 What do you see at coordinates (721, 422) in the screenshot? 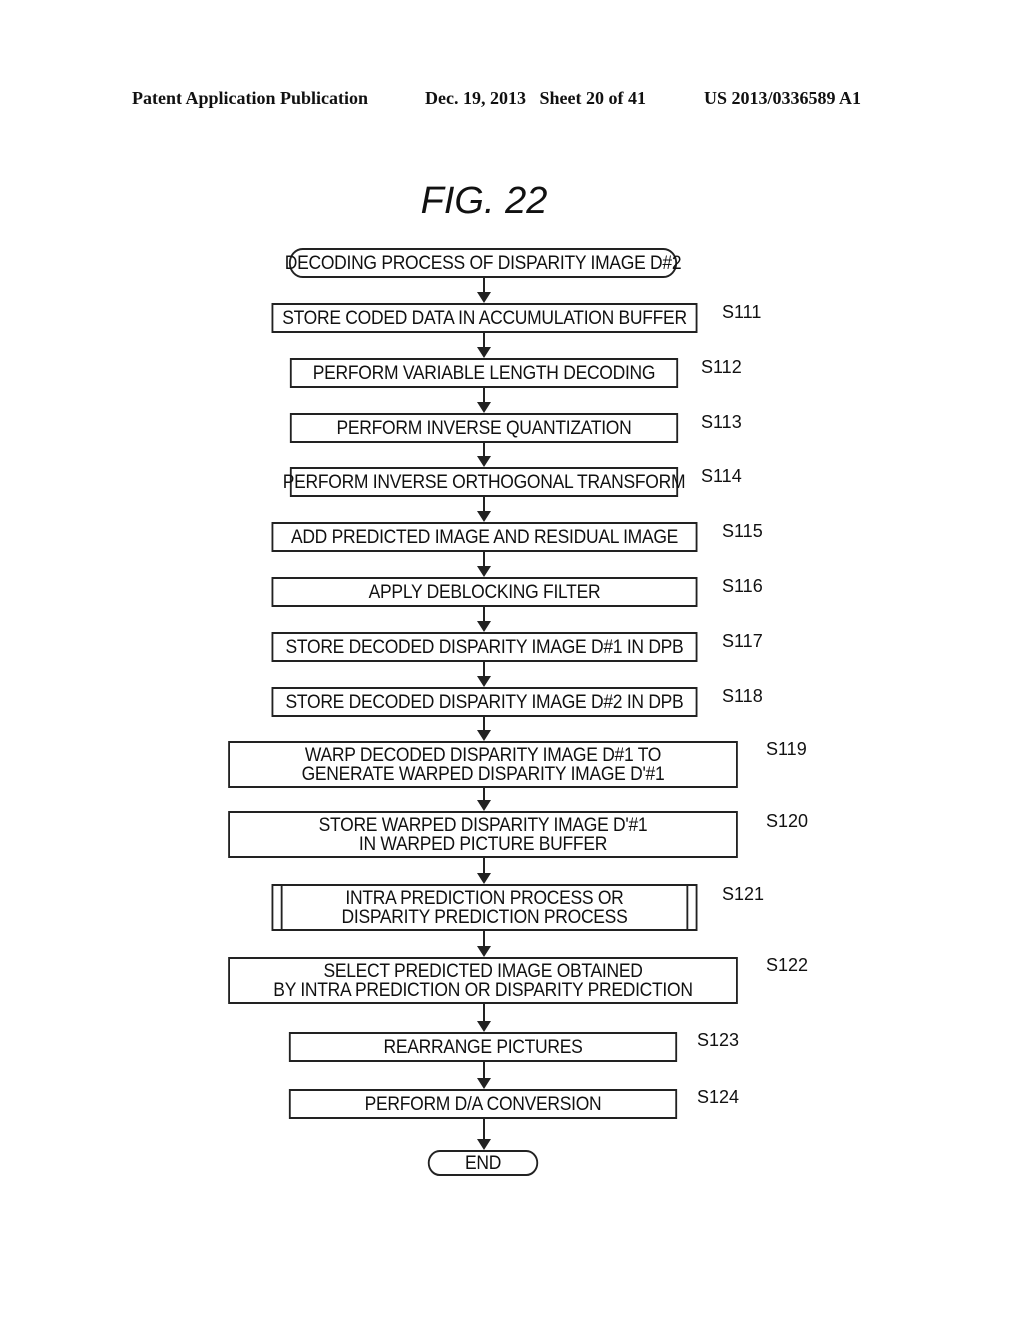
I see `step-label: S113` at bounding box center [721, 422].